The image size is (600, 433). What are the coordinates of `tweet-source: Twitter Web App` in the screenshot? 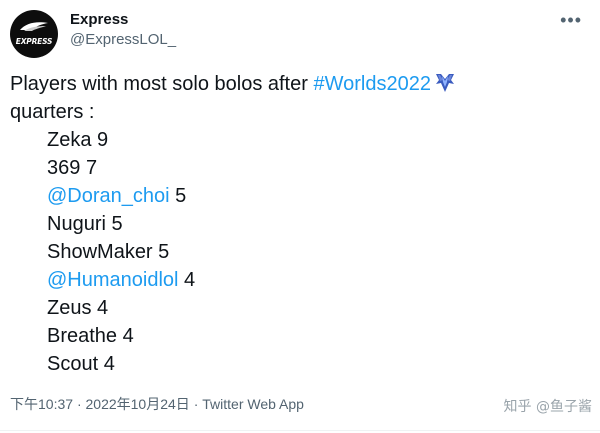 It's located at (253, 404).